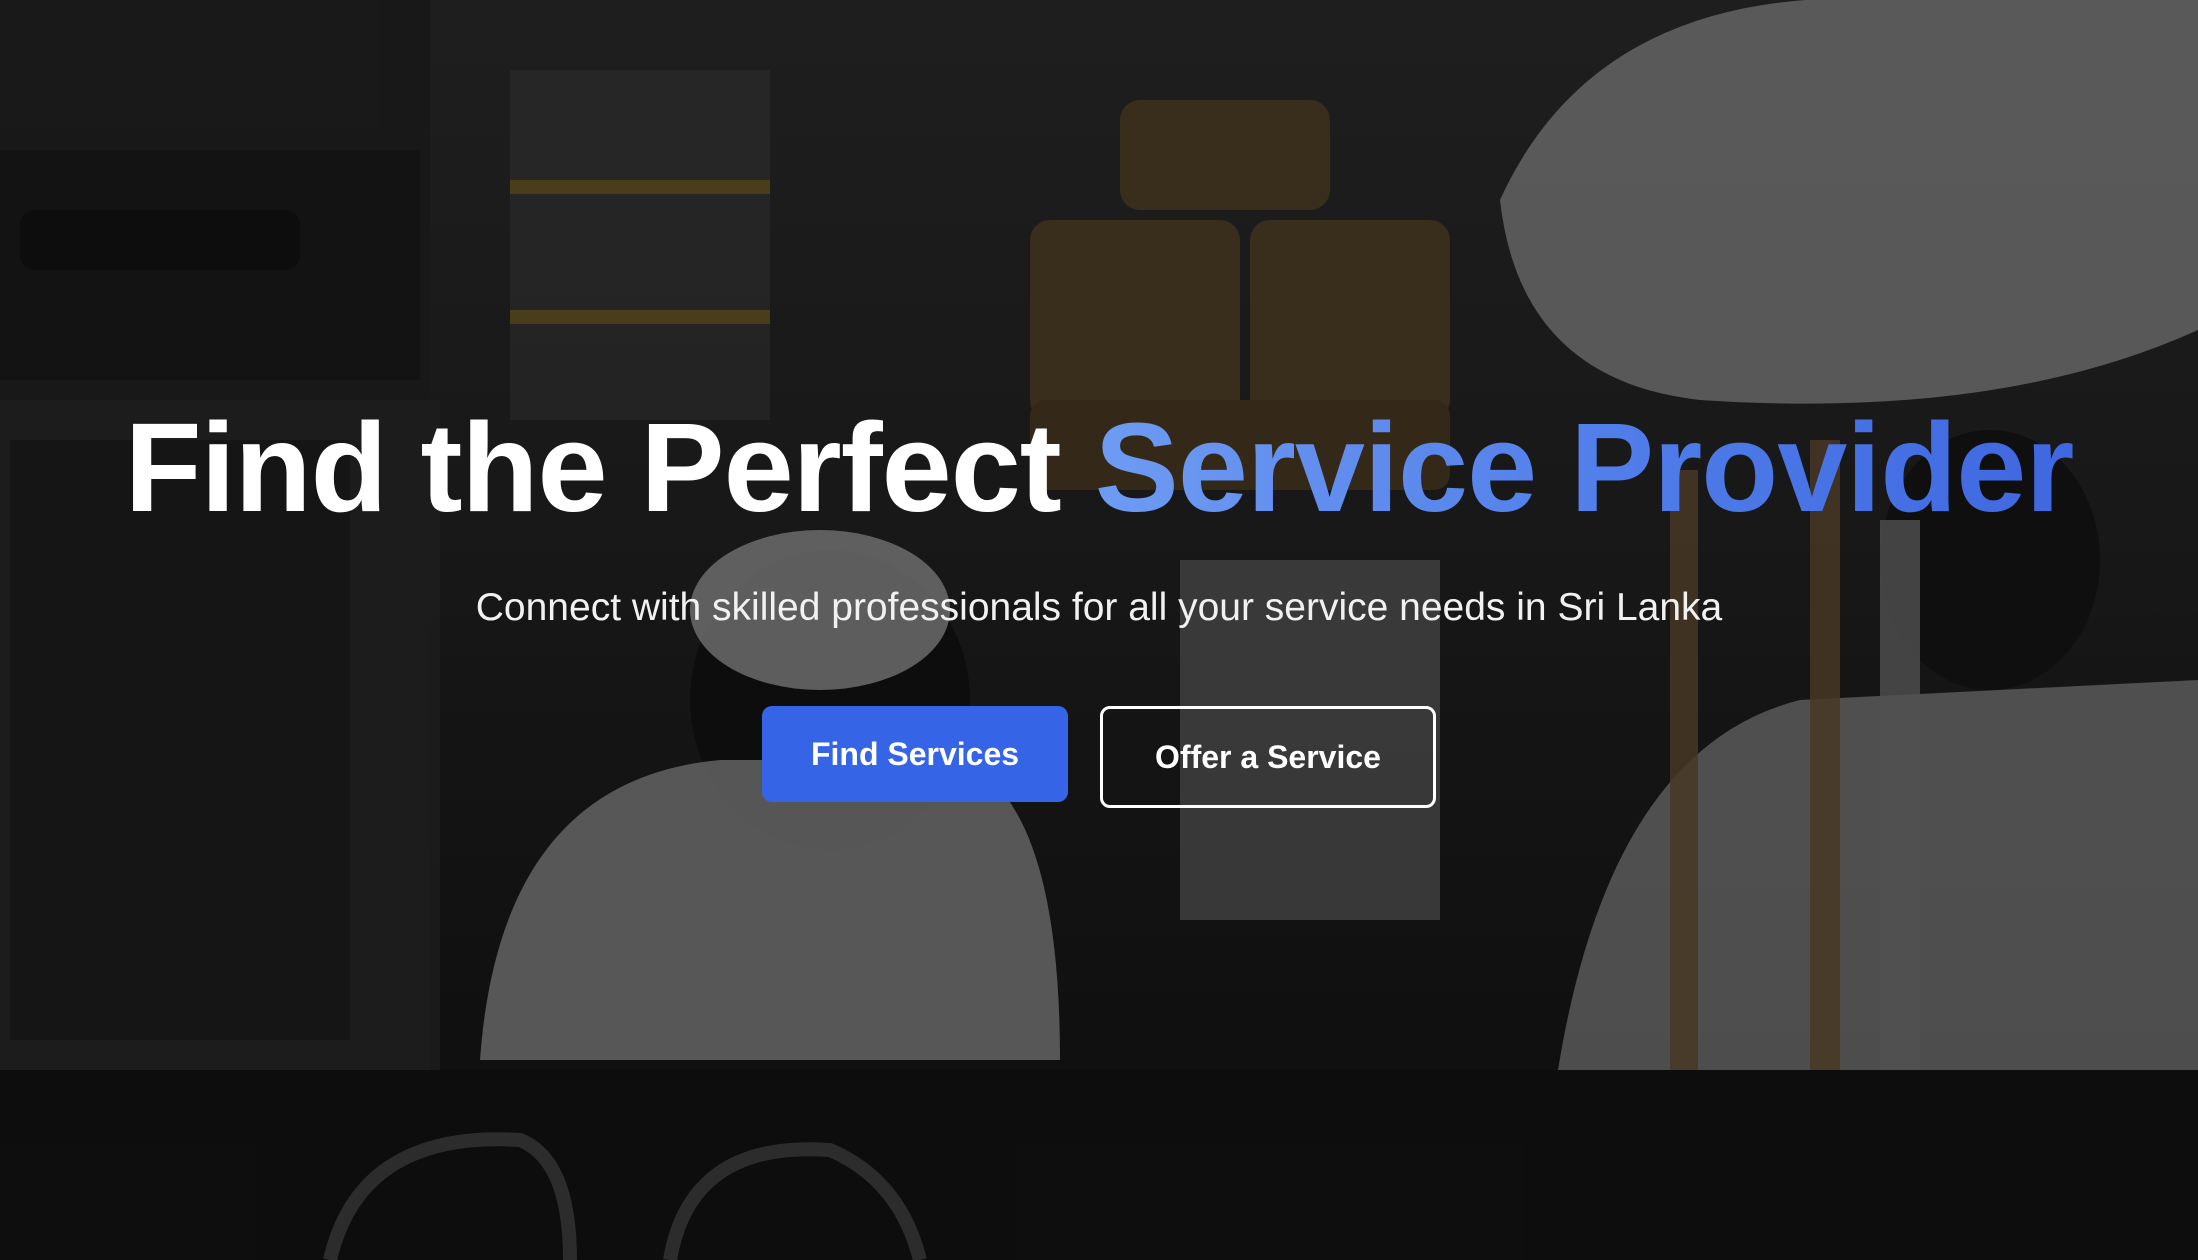 The height and width of the screenshot is (1260, 2198). What do you see at coordinates (1584, 467) in the screenshot?
I see `headline-accent: Service Provider` at bounding box center [1584, 467].